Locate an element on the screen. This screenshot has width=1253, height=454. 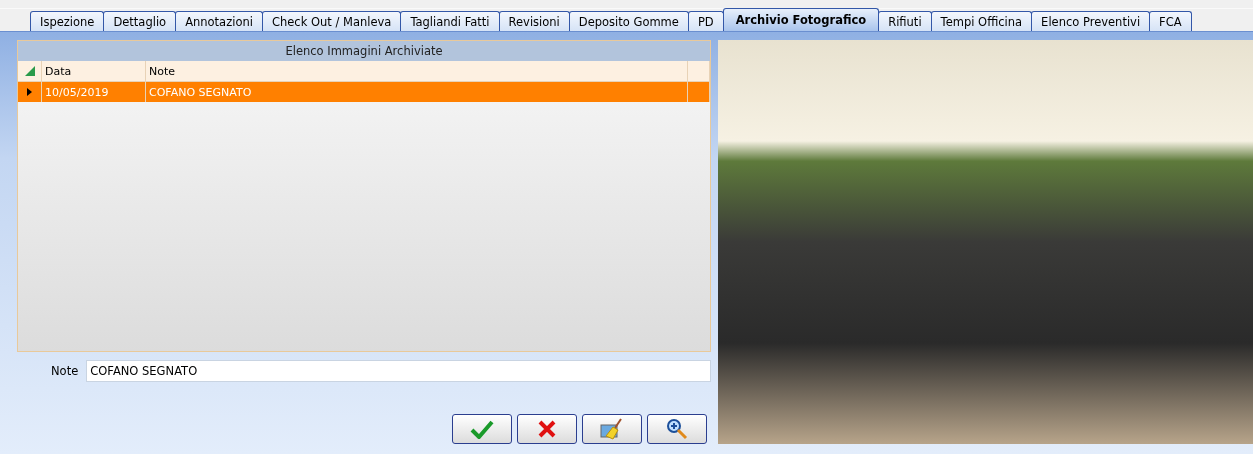
tab: Check Out / Manleva is located at coordinates (331, 21).